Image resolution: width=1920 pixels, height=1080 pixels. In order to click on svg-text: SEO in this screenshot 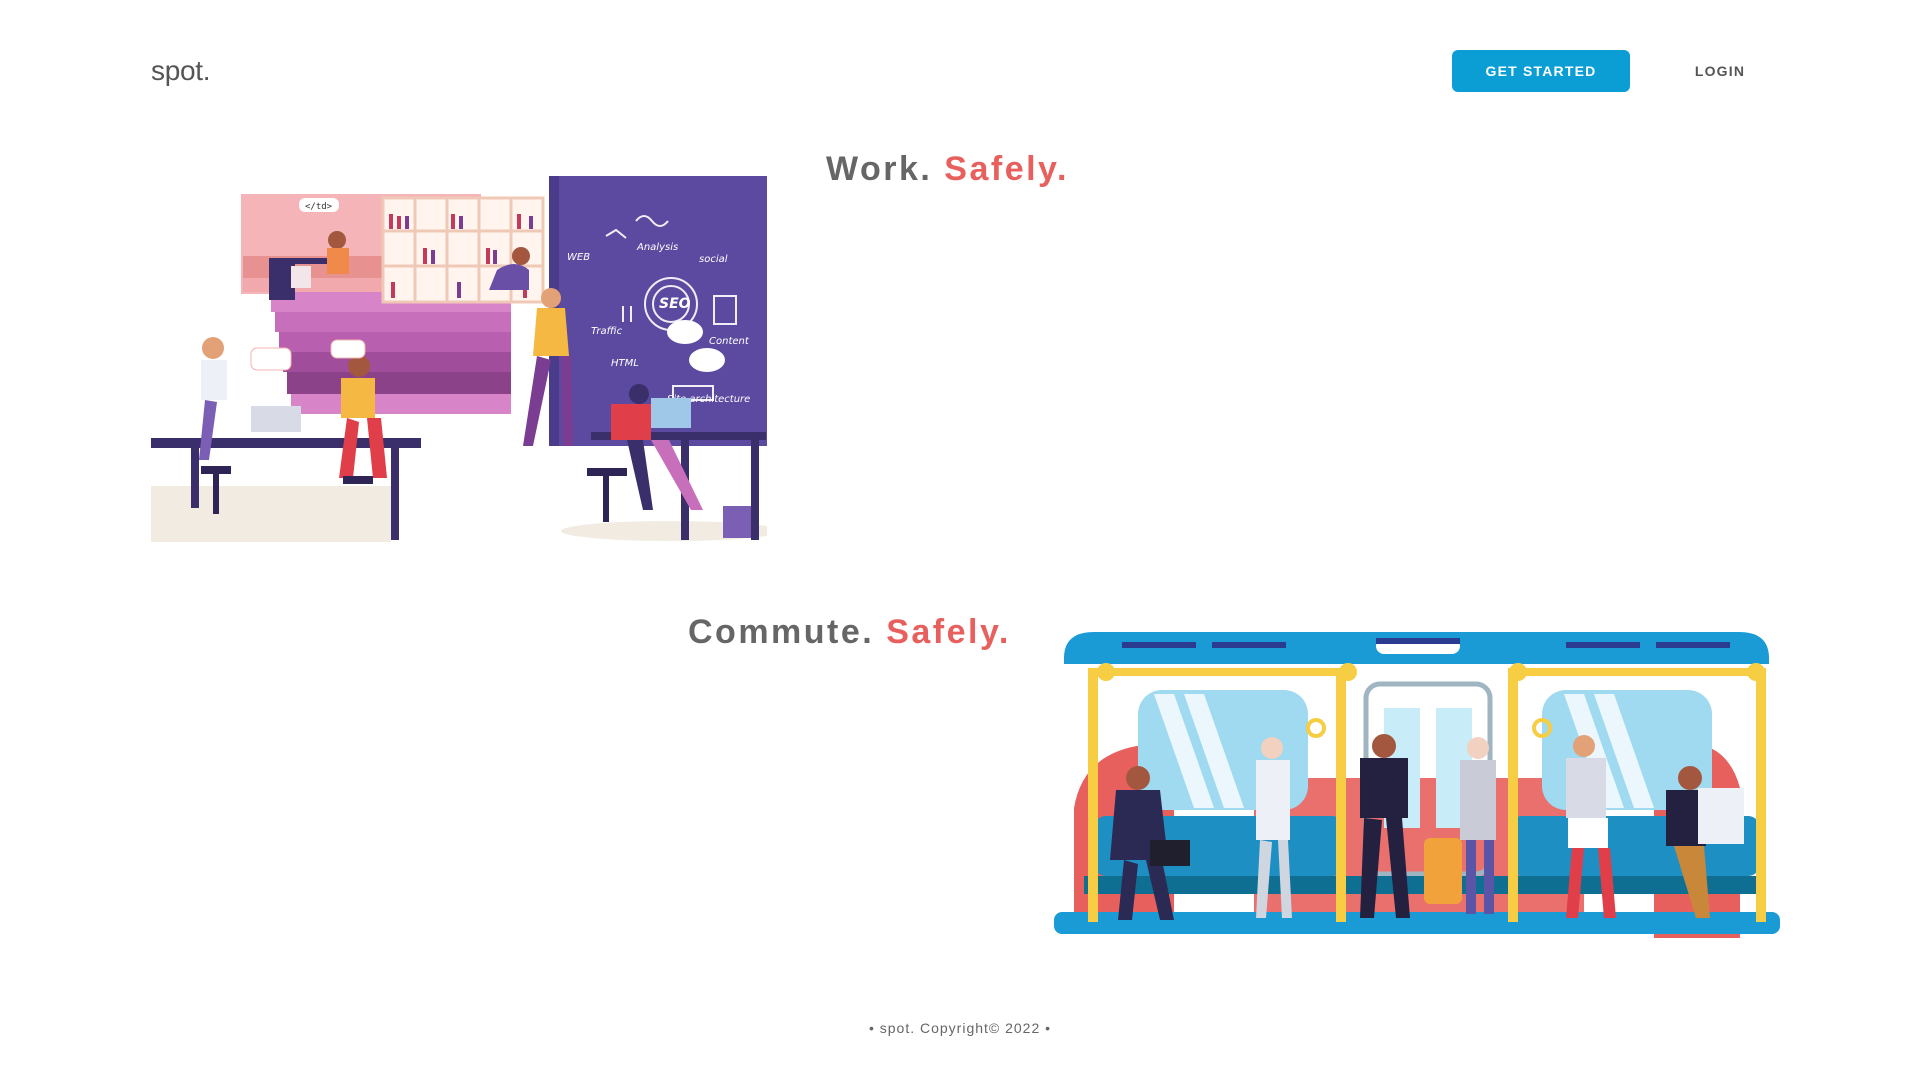, I will do `click(675, 304)`.